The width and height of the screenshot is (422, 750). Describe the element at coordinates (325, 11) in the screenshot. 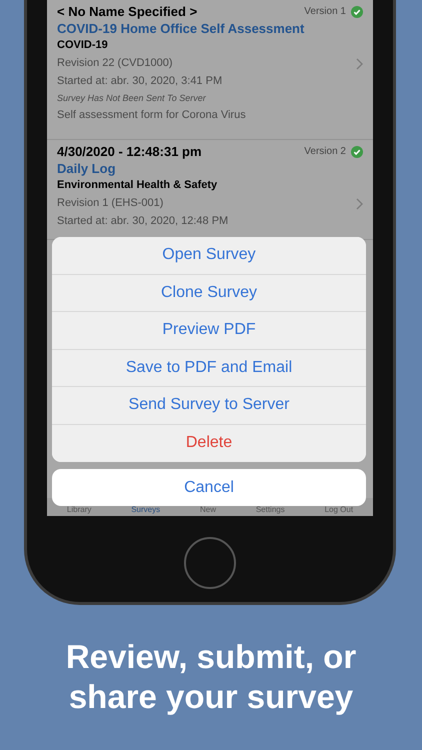

I see `version-label: Version 1` at that location.